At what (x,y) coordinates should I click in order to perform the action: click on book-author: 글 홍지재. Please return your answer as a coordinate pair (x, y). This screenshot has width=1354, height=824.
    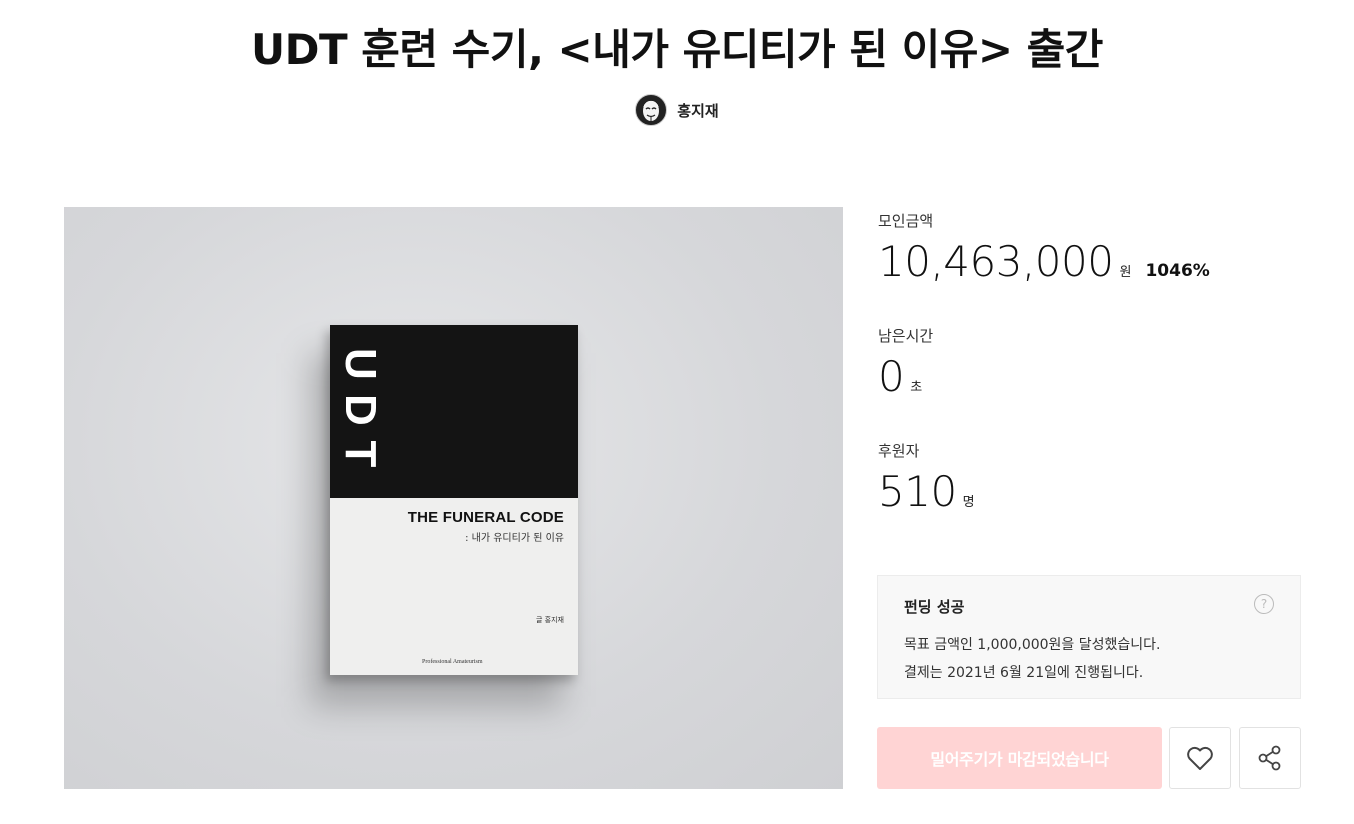
    Looking at the image, I should click on (550, 620).